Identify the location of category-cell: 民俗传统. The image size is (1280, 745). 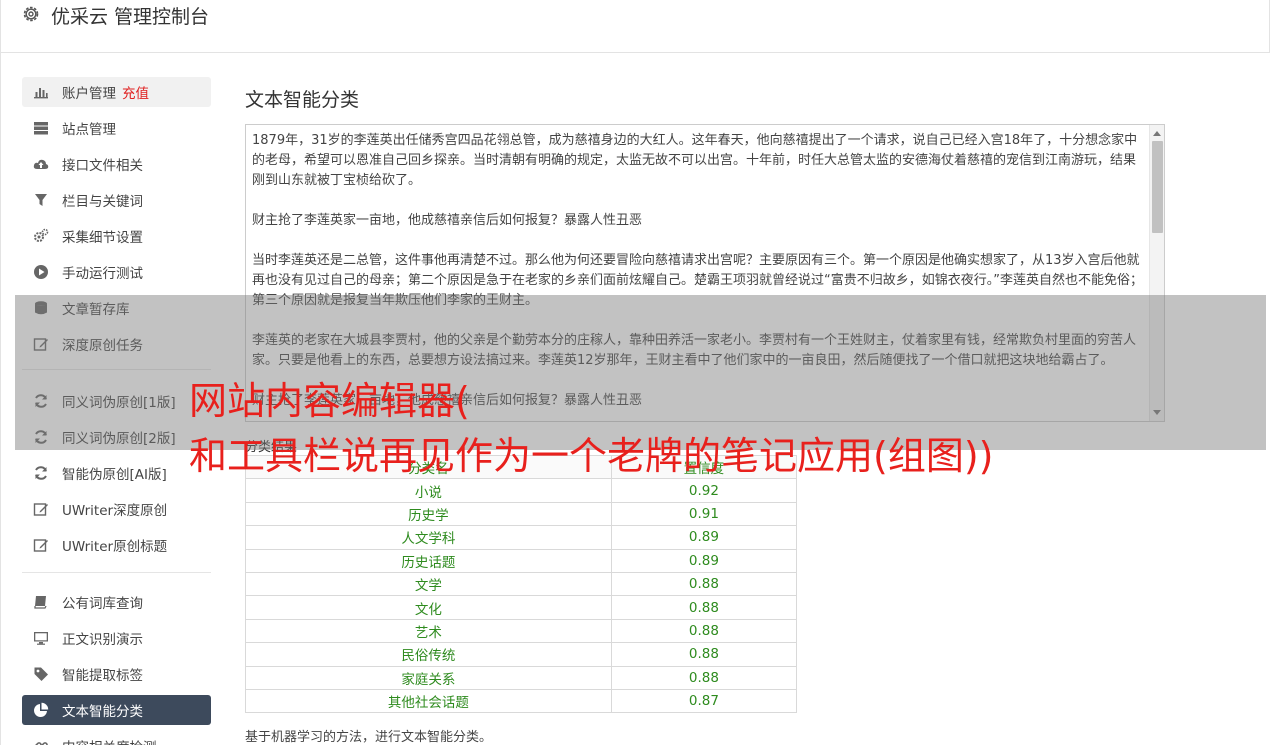
(428, 654).